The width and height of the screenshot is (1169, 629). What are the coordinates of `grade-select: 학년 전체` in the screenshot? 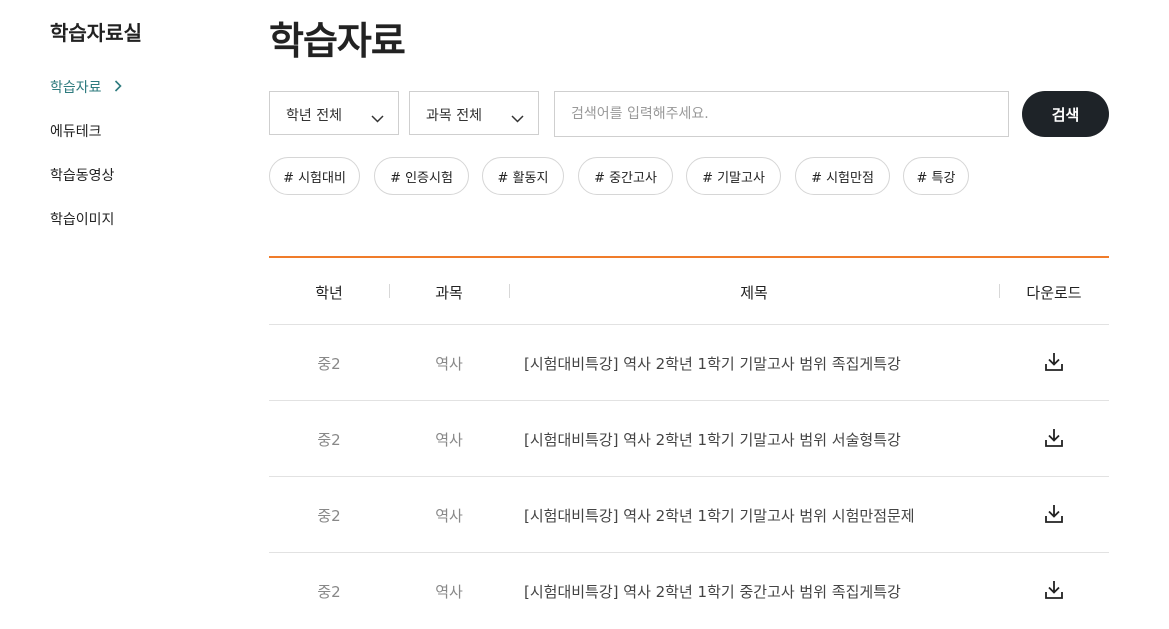 It's located at (334, 113).